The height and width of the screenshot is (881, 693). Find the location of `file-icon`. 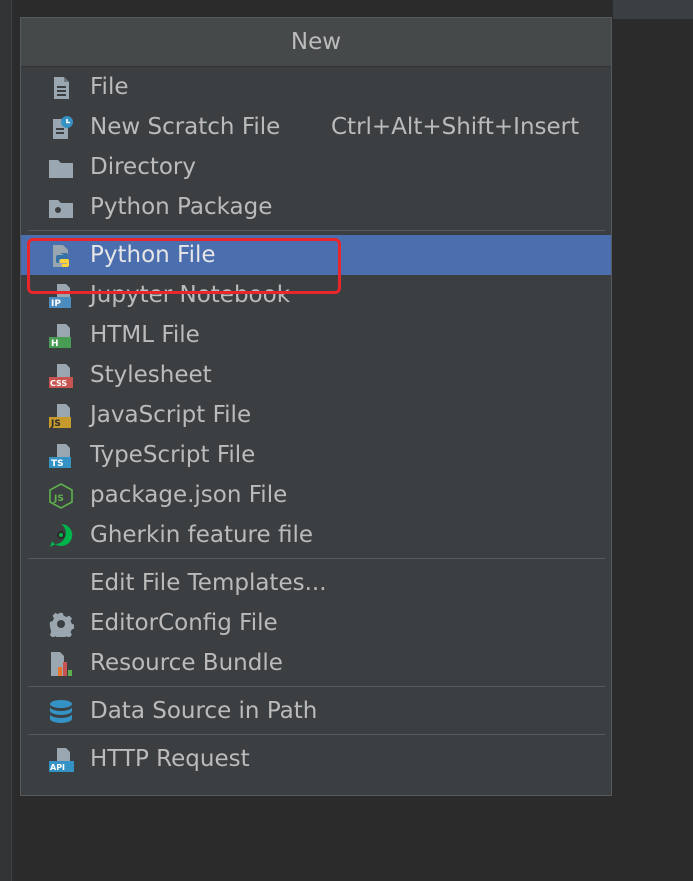

file-icon is located at coordinates (61, 88).